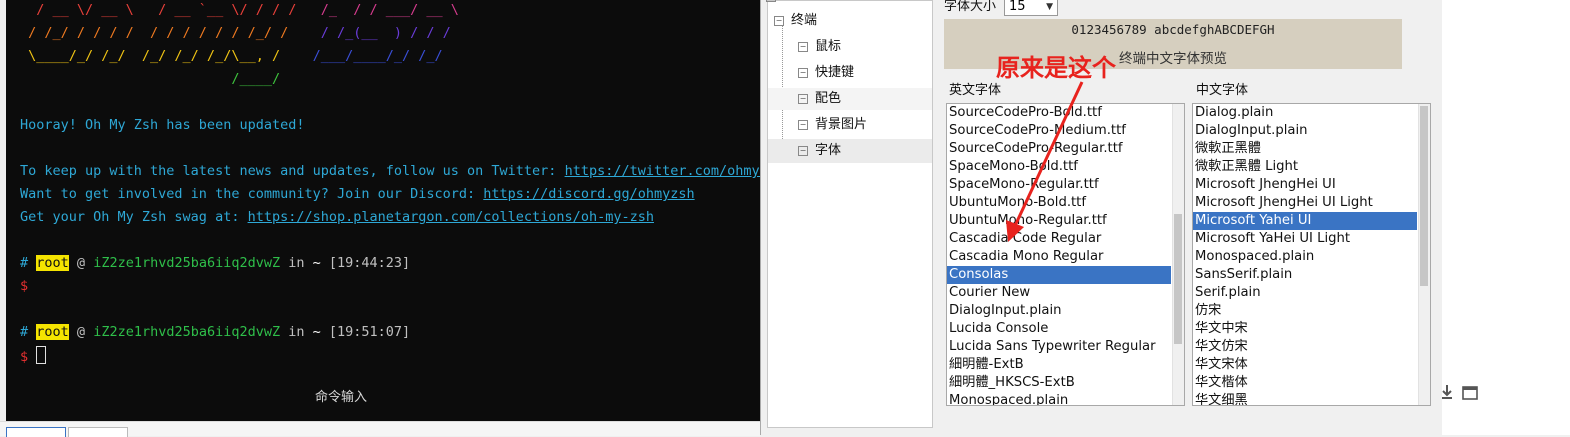 The height and width of the screenshot is (437, 1570). Describe the element at coordinates (588, 194) in the screenshot. I see `discord-link: https://discord.gg/ohmyzsh` at that location.